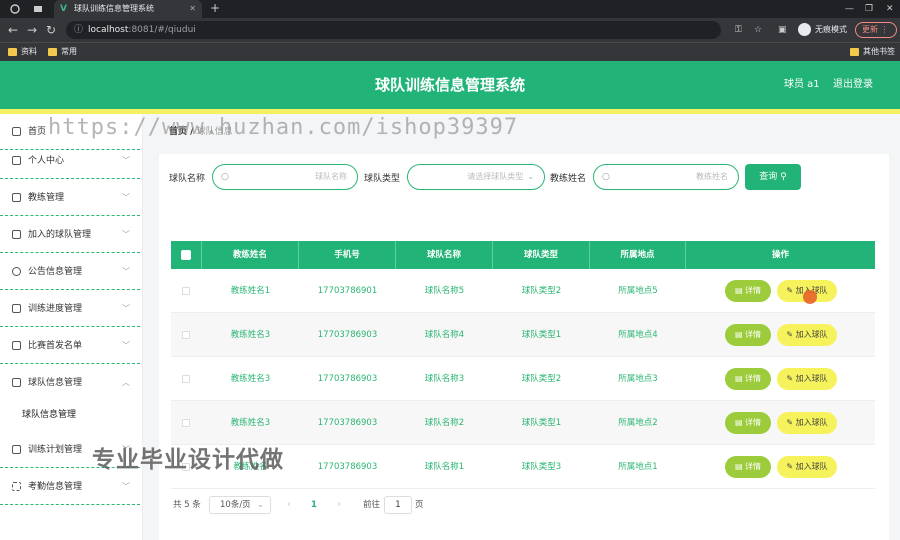 This screenshot has height=540, width=900. Describe the element at coordinates (802, 84) in the screenshot. I see `current-user: 球员 a1` at that location.